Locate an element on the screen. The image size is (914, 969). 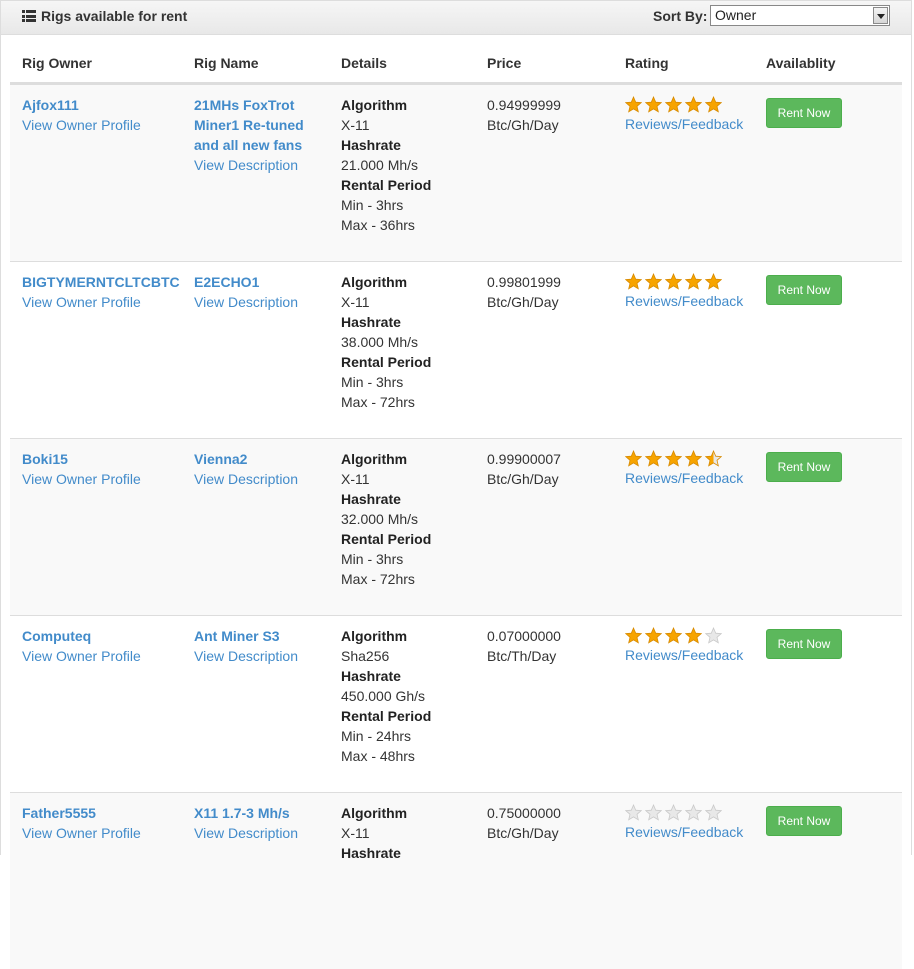
owner-name-link: Father5555 is located at coordinates (81, 813).